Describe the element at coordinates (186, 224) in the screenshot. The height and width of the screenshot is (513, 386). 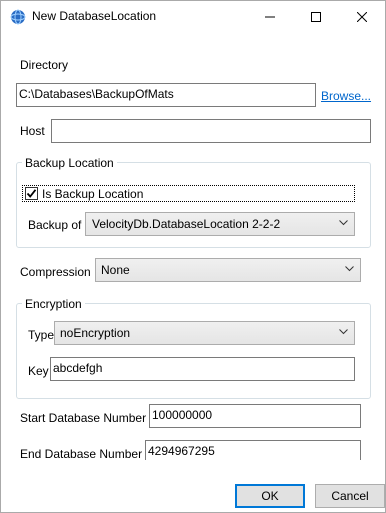
I see `backup-of-value: VelocityDb.DatabaseLocation 2-2-2` at that location.